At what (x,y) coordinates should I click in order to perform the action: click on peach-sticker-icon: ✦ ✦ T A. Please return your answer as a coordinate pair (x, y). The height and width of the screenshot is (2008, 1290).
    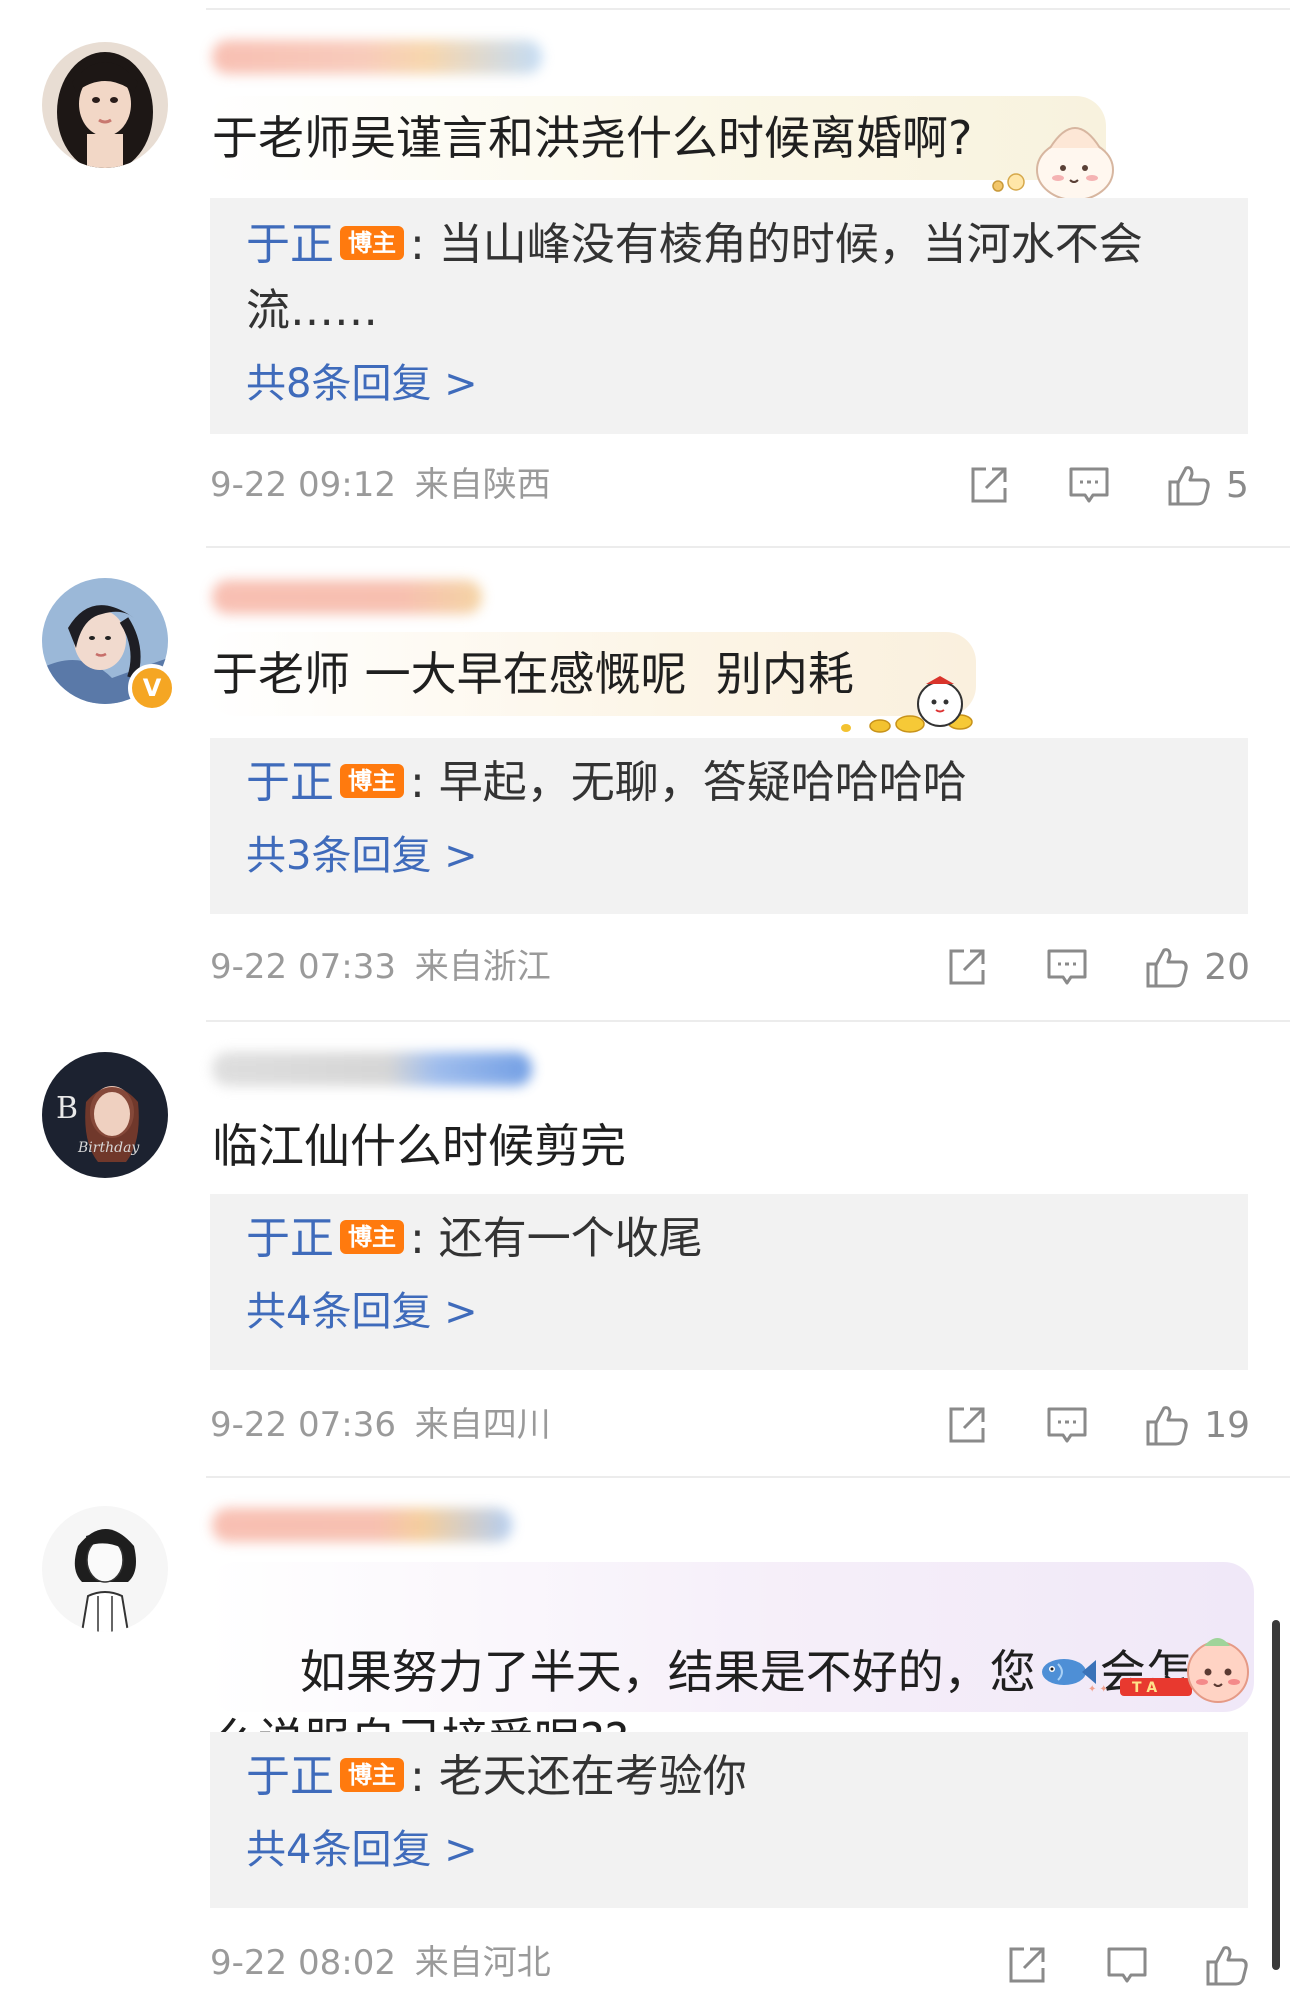
    Looking at the image, I should click on (1168, 1670).